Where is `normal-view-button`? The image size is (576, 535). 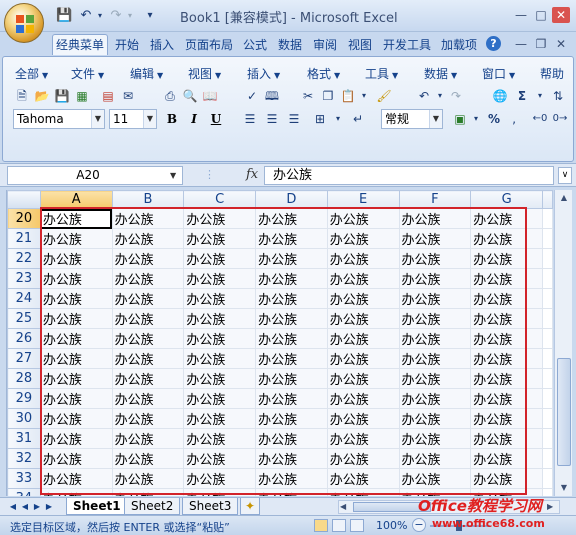 normal-view-button is located at coordinates (321, 525).